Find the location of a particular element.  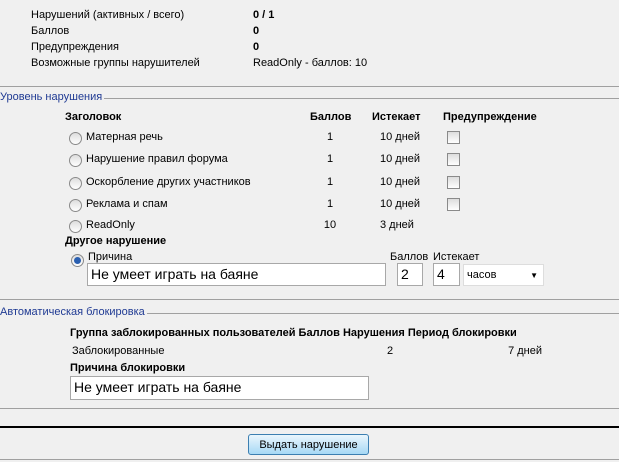

summary-label: Предупреждения is located at coordinates (75, 47).